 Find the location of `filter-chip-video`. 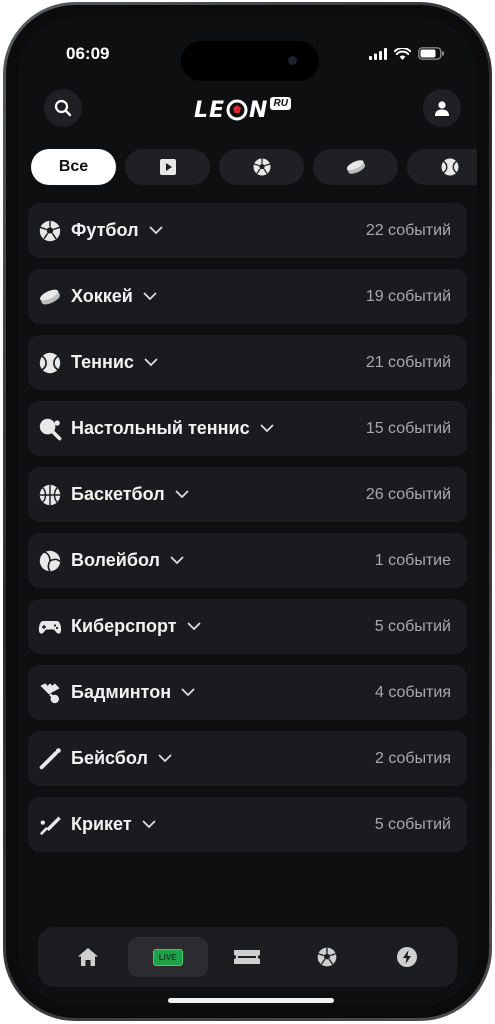

filter-chip-video is located at coordinates (167, 167).